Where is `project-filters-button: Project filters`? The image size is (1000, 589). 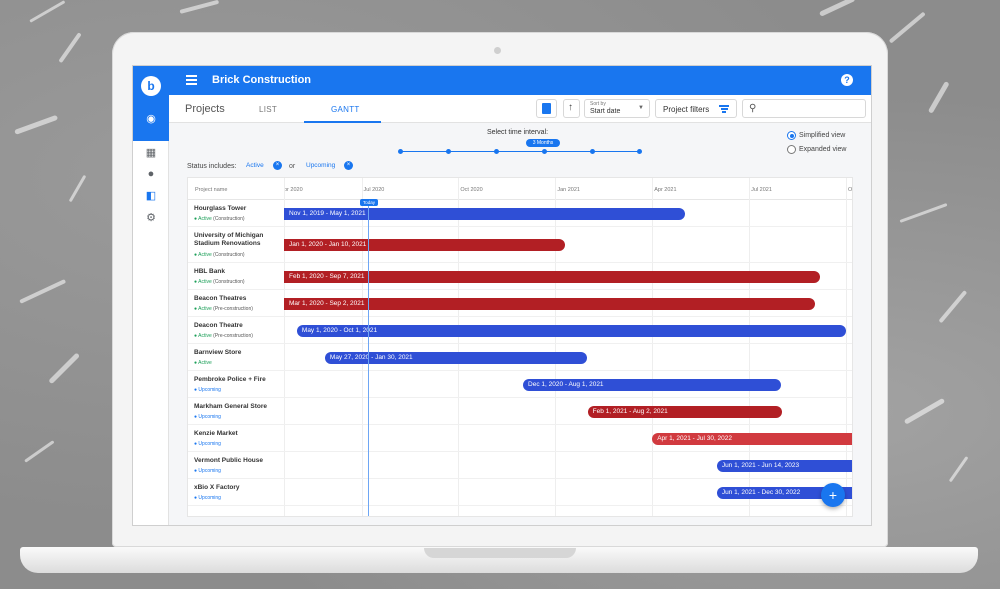
project-filters-button: Project filters is located at coordinates (696, 108).